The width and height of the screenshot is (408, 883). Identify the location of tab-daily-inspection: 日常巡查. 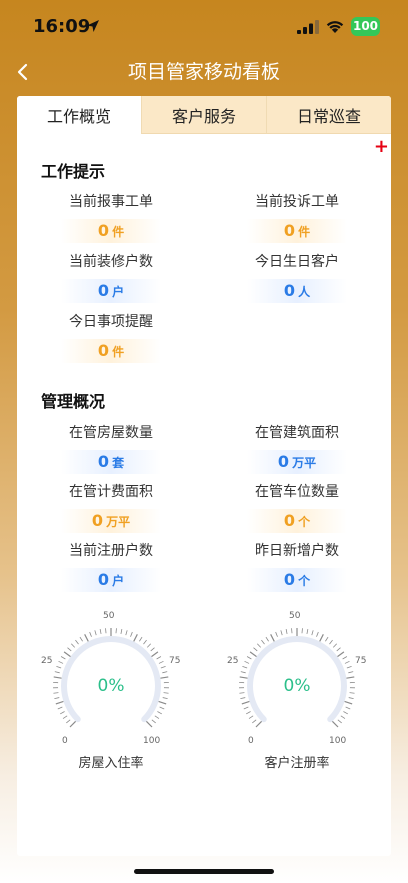
(328, 115).